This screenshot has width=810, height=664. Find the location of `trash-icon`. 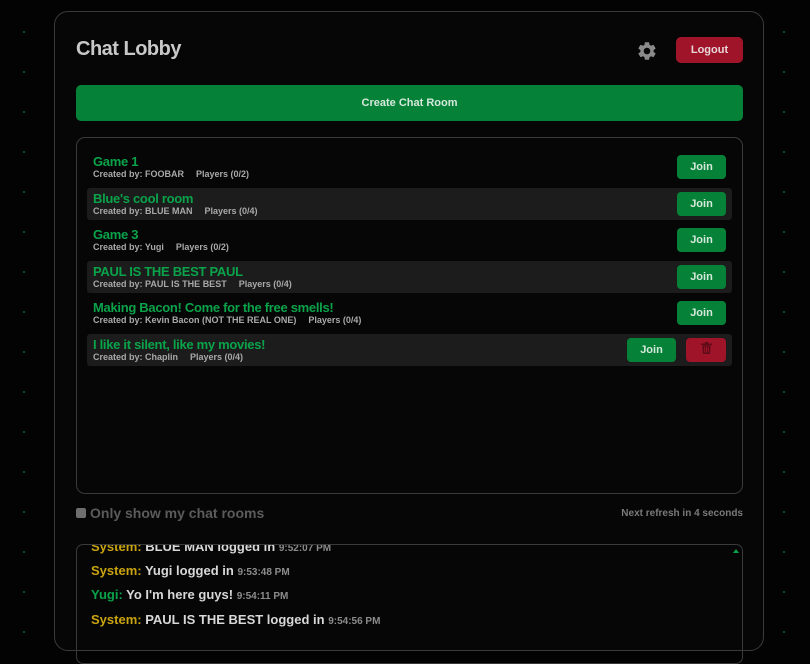

trash-icon is located at coordinates (706, 349).